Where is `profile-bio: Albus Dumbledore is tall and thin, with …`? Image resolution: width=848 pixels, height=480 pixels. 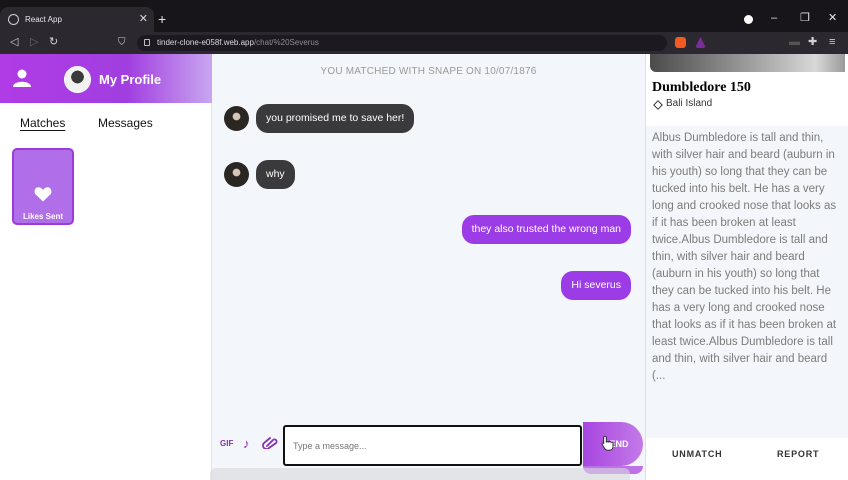 profile-bio: Albus Dumbledore is tall and thin, with … is located at coordinates (744, 257).